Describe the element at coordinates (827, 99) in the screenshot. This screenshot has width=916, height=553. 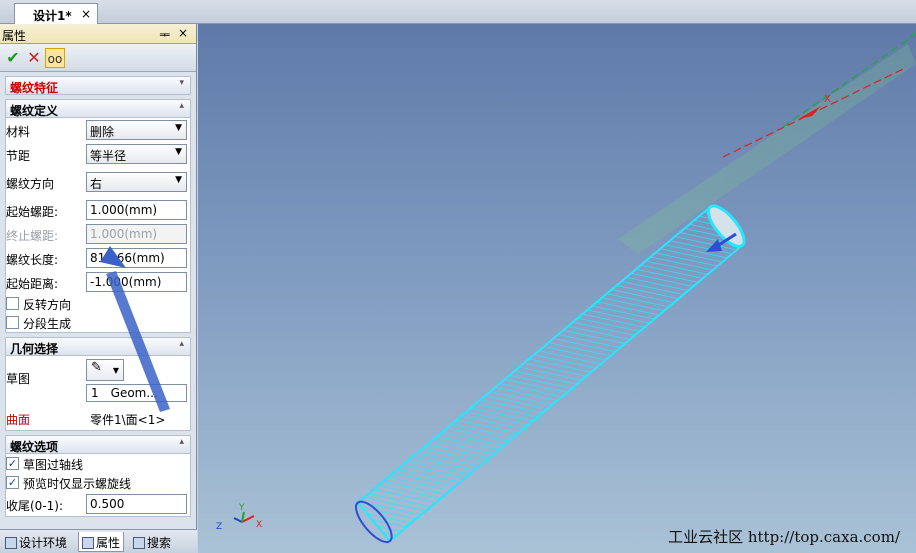
I see `axis-x-label: X` at that location.